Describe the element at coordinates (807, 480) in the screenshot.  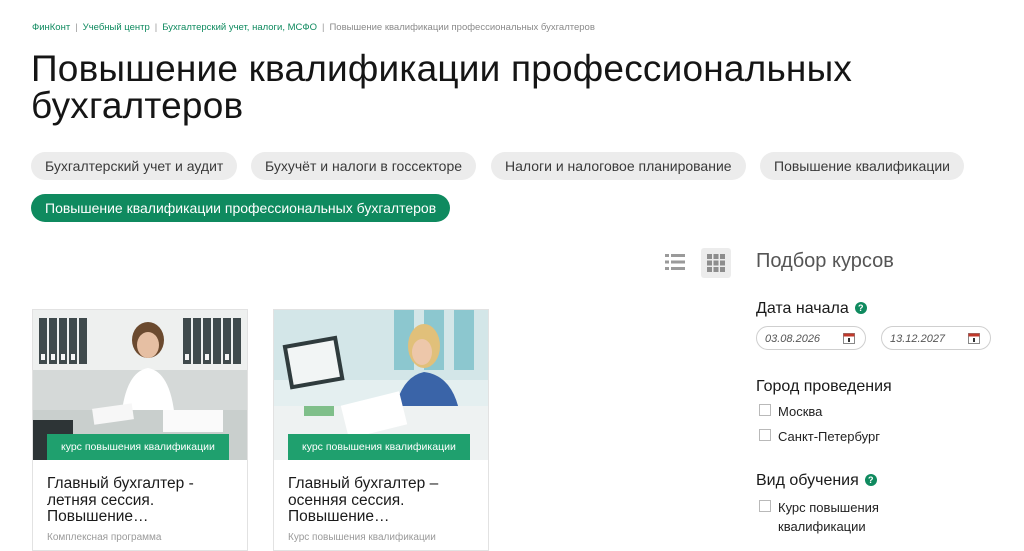
I see `type-filter-label-text: Вид обучения` at that location.